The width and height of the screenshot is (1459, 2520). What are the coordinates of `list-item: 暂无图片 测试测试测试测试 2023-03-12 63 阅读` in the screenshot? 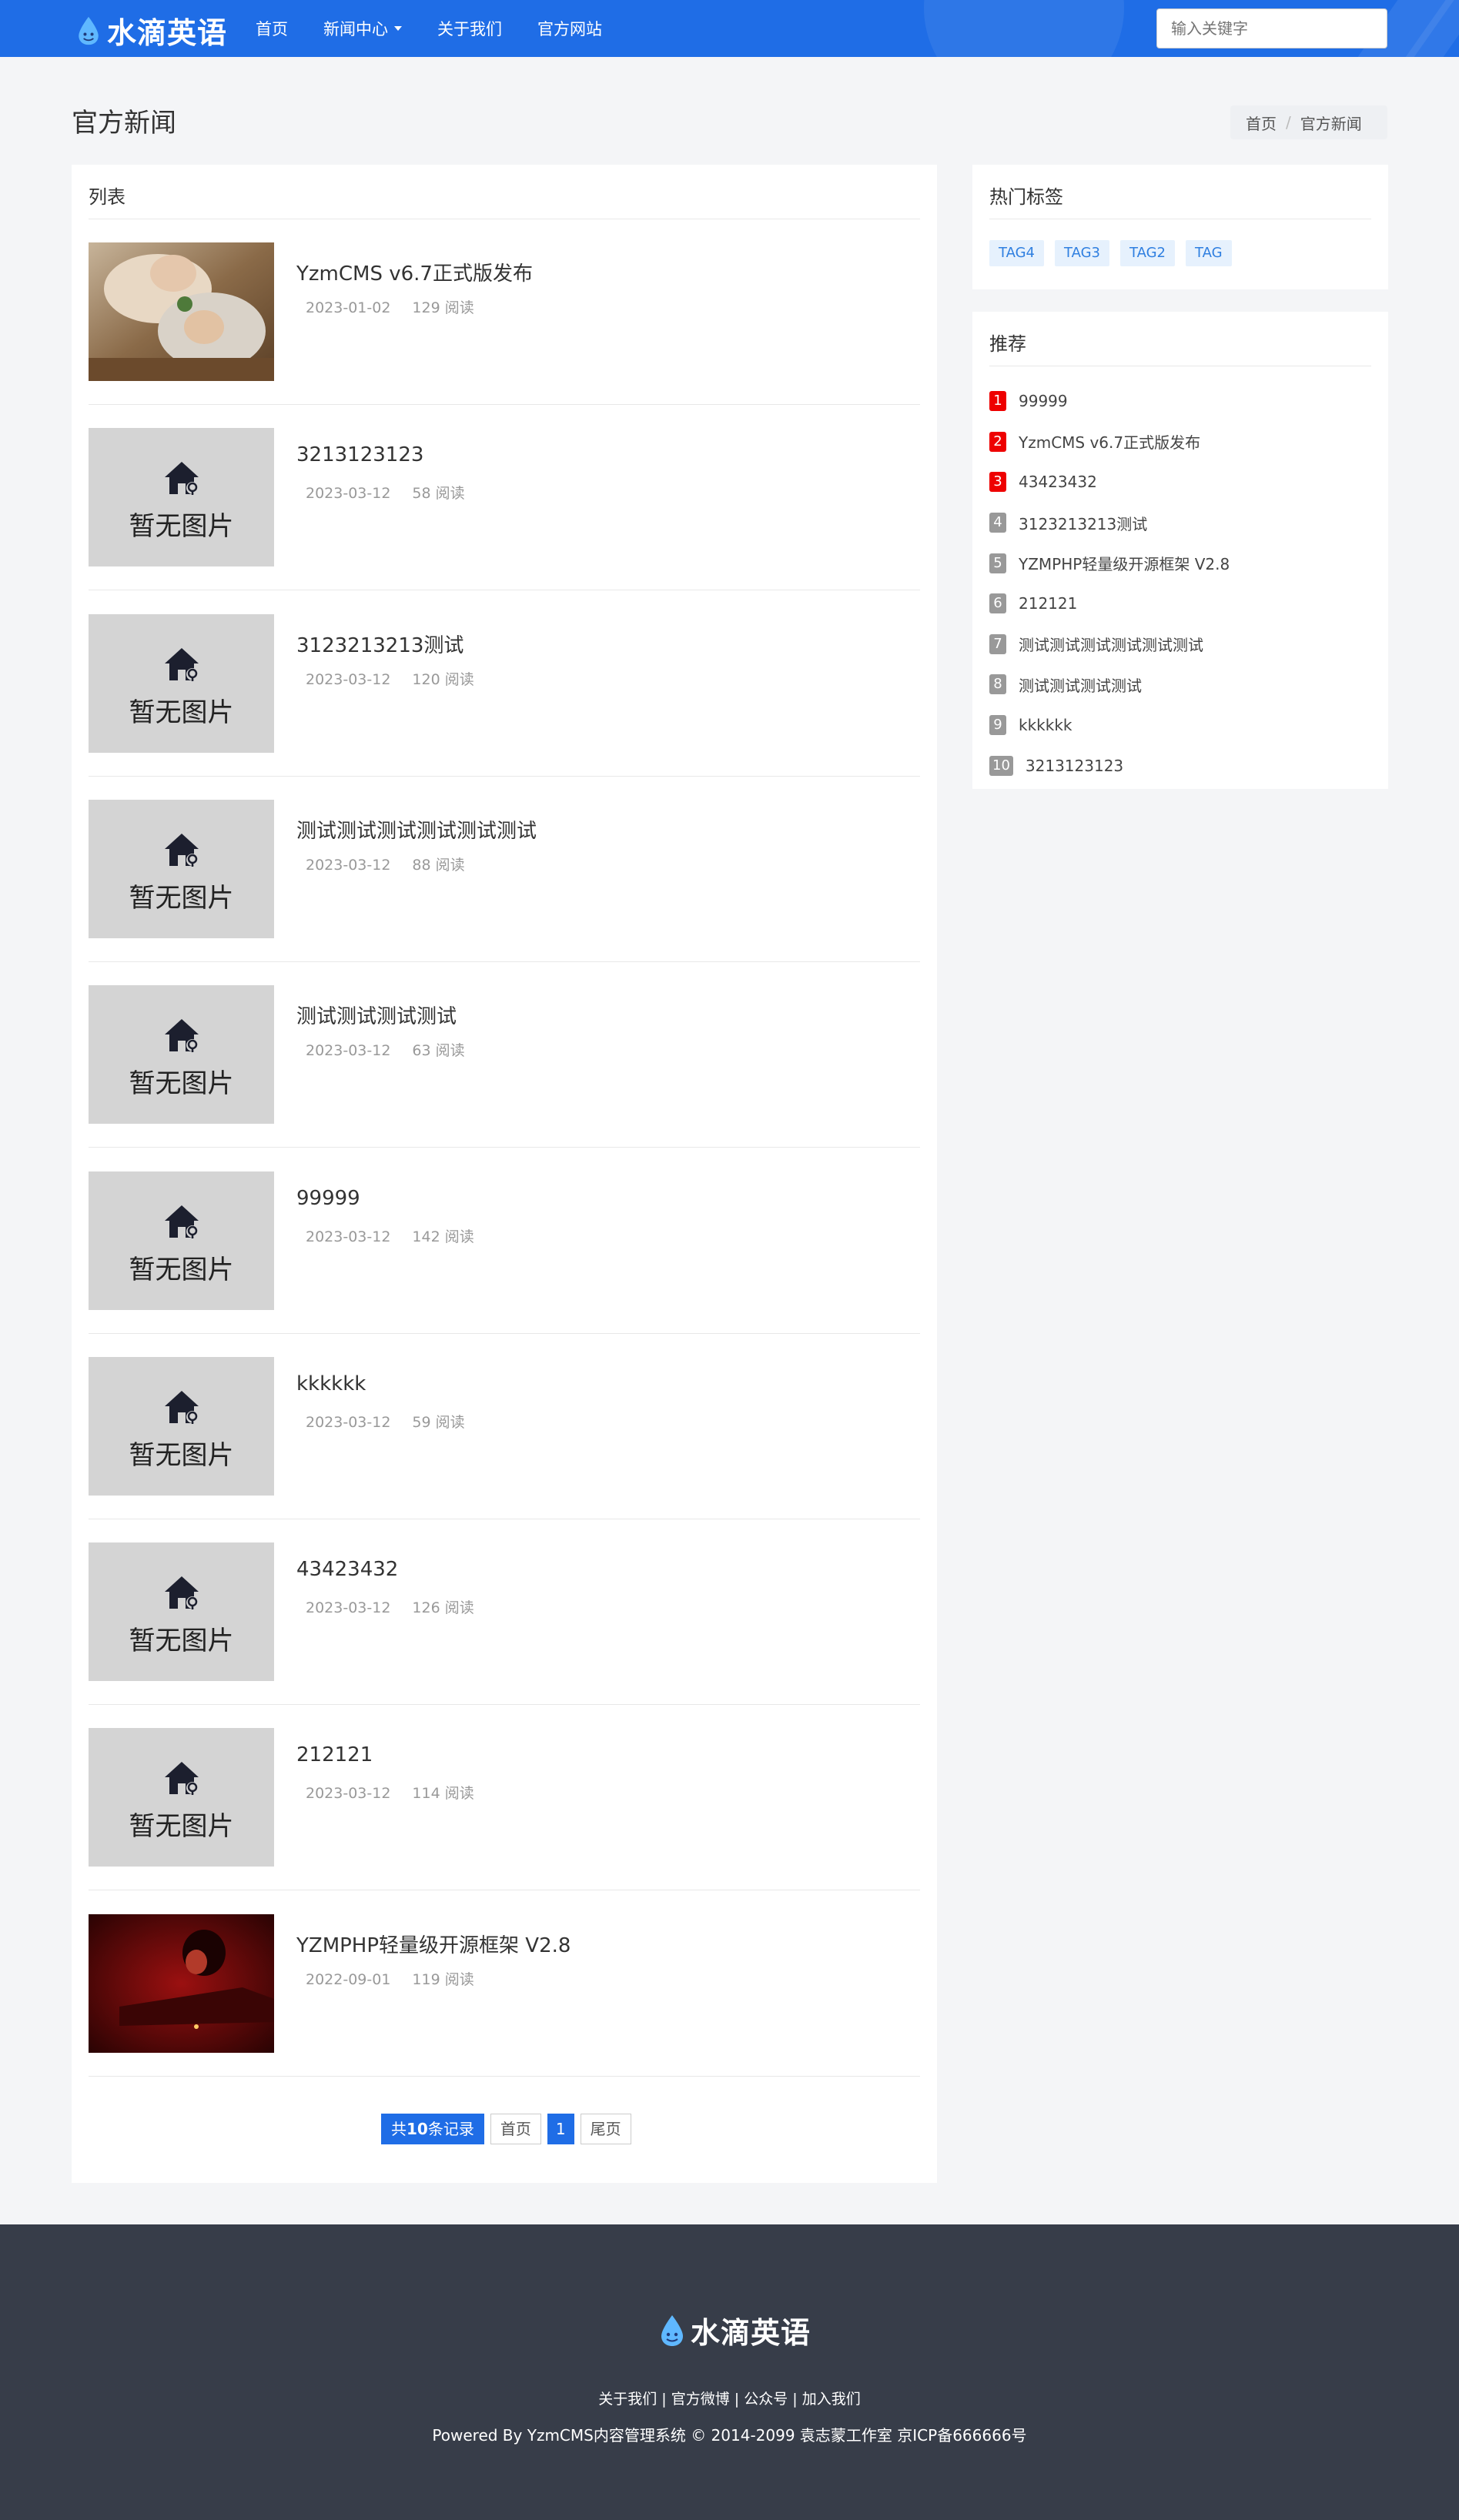 It's located at (504, 1055).